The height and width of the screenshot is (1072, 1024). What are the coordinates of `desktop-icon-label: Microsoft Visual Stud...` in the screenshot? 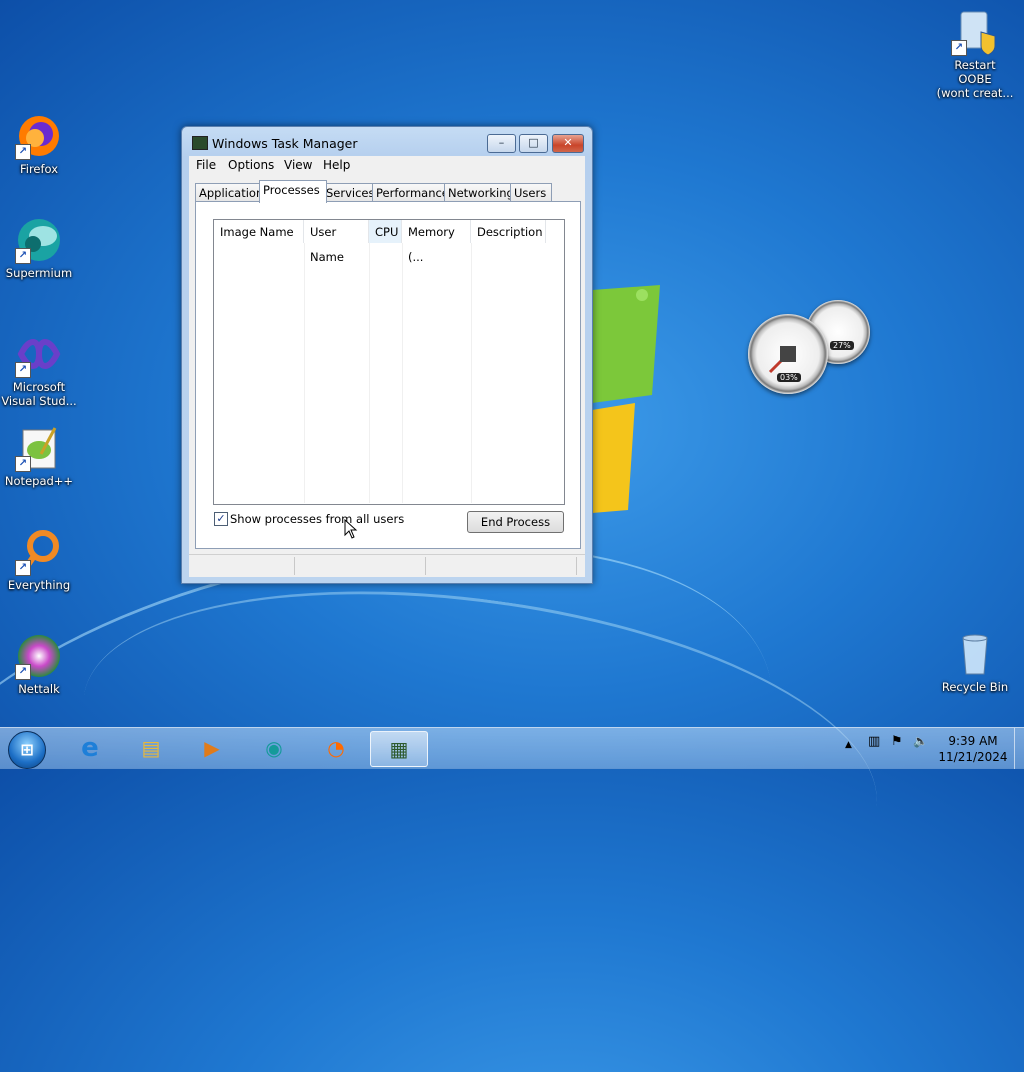 It's located at (39, 394).